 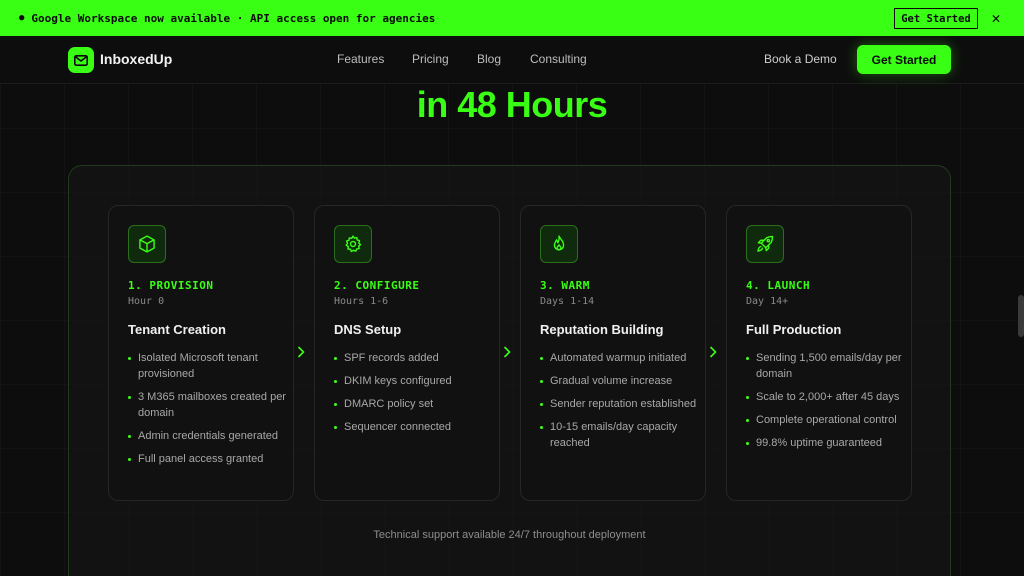 What do you see at coordinates (558, 59) in the screenshot?
I see `nav-link-consulting: Consulting` at bounding box center [558, 59].